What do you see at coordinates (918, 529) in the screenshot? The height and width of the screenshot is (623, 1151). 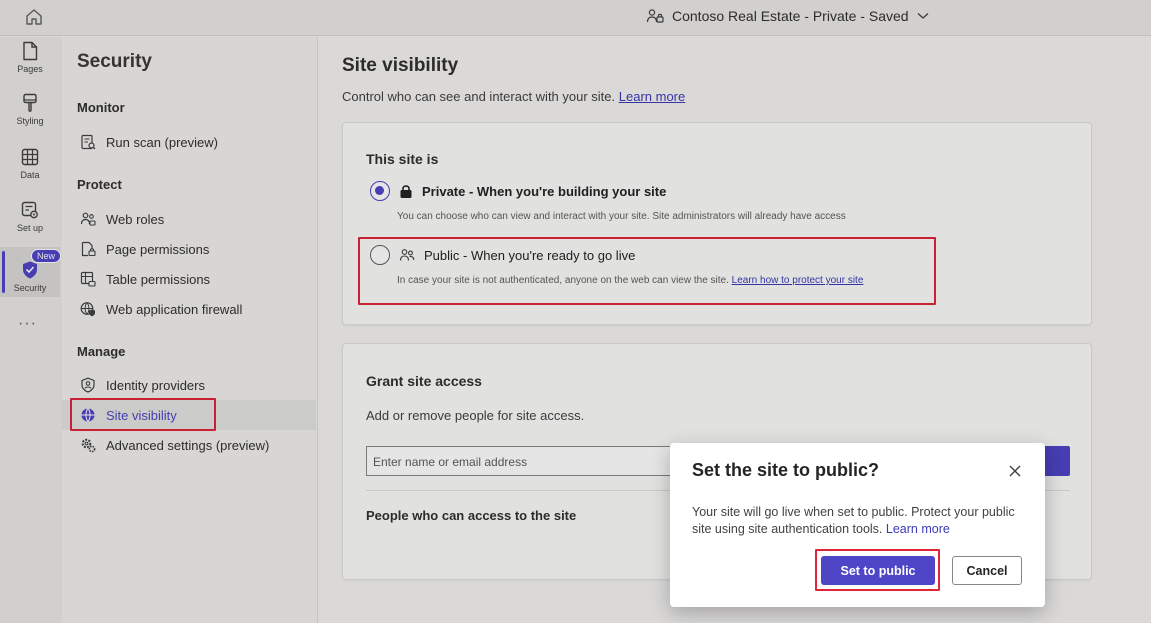 I see `dialog-learn-more-link: Learn more` at bounding box center [918, 529].